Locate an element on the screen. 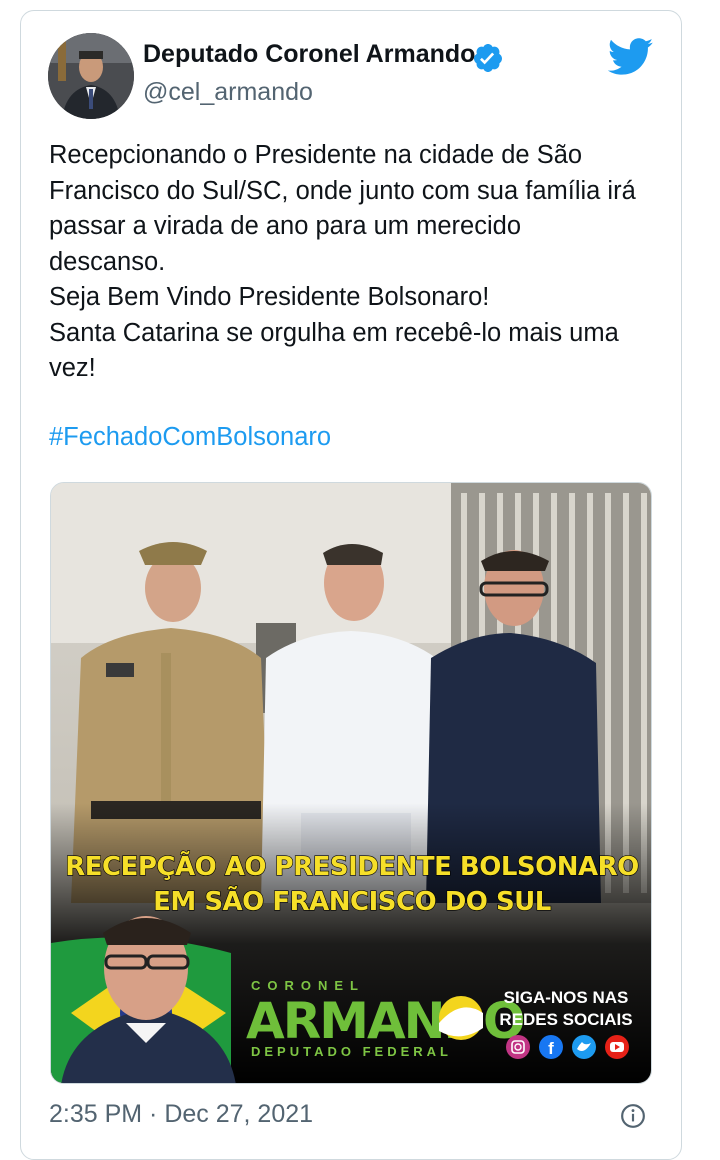  headline-line-1: RECEPÇÃO AO PRESIDENTE BOLSONARO is located at coordinates (352, 866).